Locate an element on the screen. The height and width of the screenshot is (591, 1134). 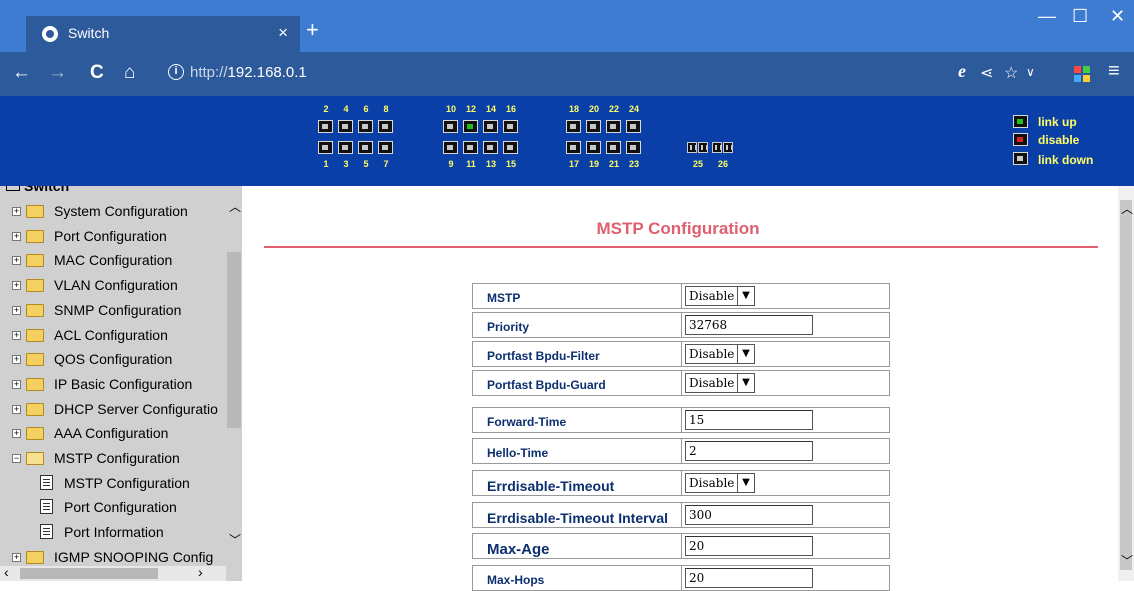
share-icon: ⋖ is located at coordinates (986, 73).